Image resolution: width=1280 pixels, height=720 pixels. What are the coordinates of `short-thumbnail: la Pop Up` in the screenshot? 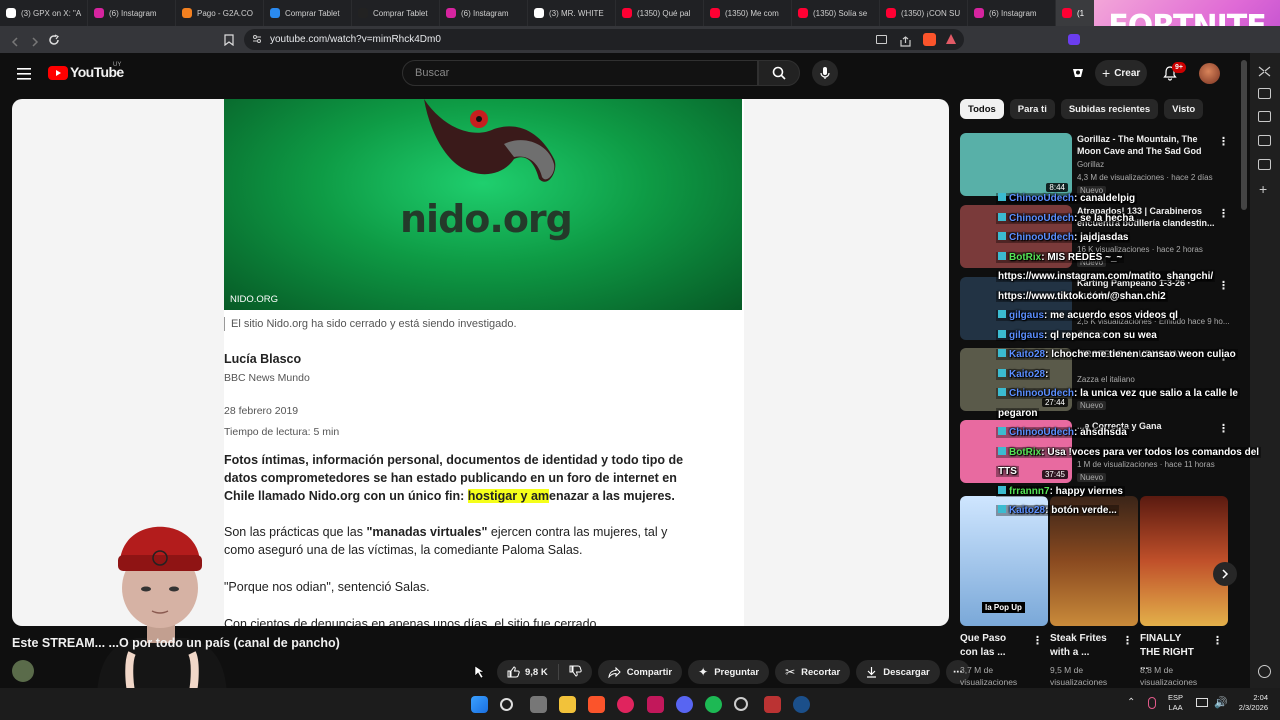 It's located at (1004, 561).